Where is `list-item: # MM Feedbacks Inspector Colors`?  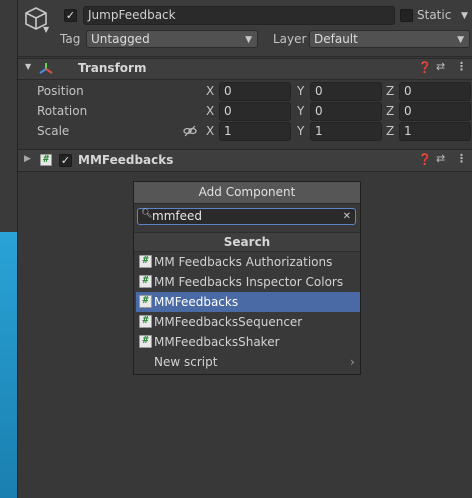 list-item: # MM Feedbacks Inspector Colors is located at coordinates (248, 282).